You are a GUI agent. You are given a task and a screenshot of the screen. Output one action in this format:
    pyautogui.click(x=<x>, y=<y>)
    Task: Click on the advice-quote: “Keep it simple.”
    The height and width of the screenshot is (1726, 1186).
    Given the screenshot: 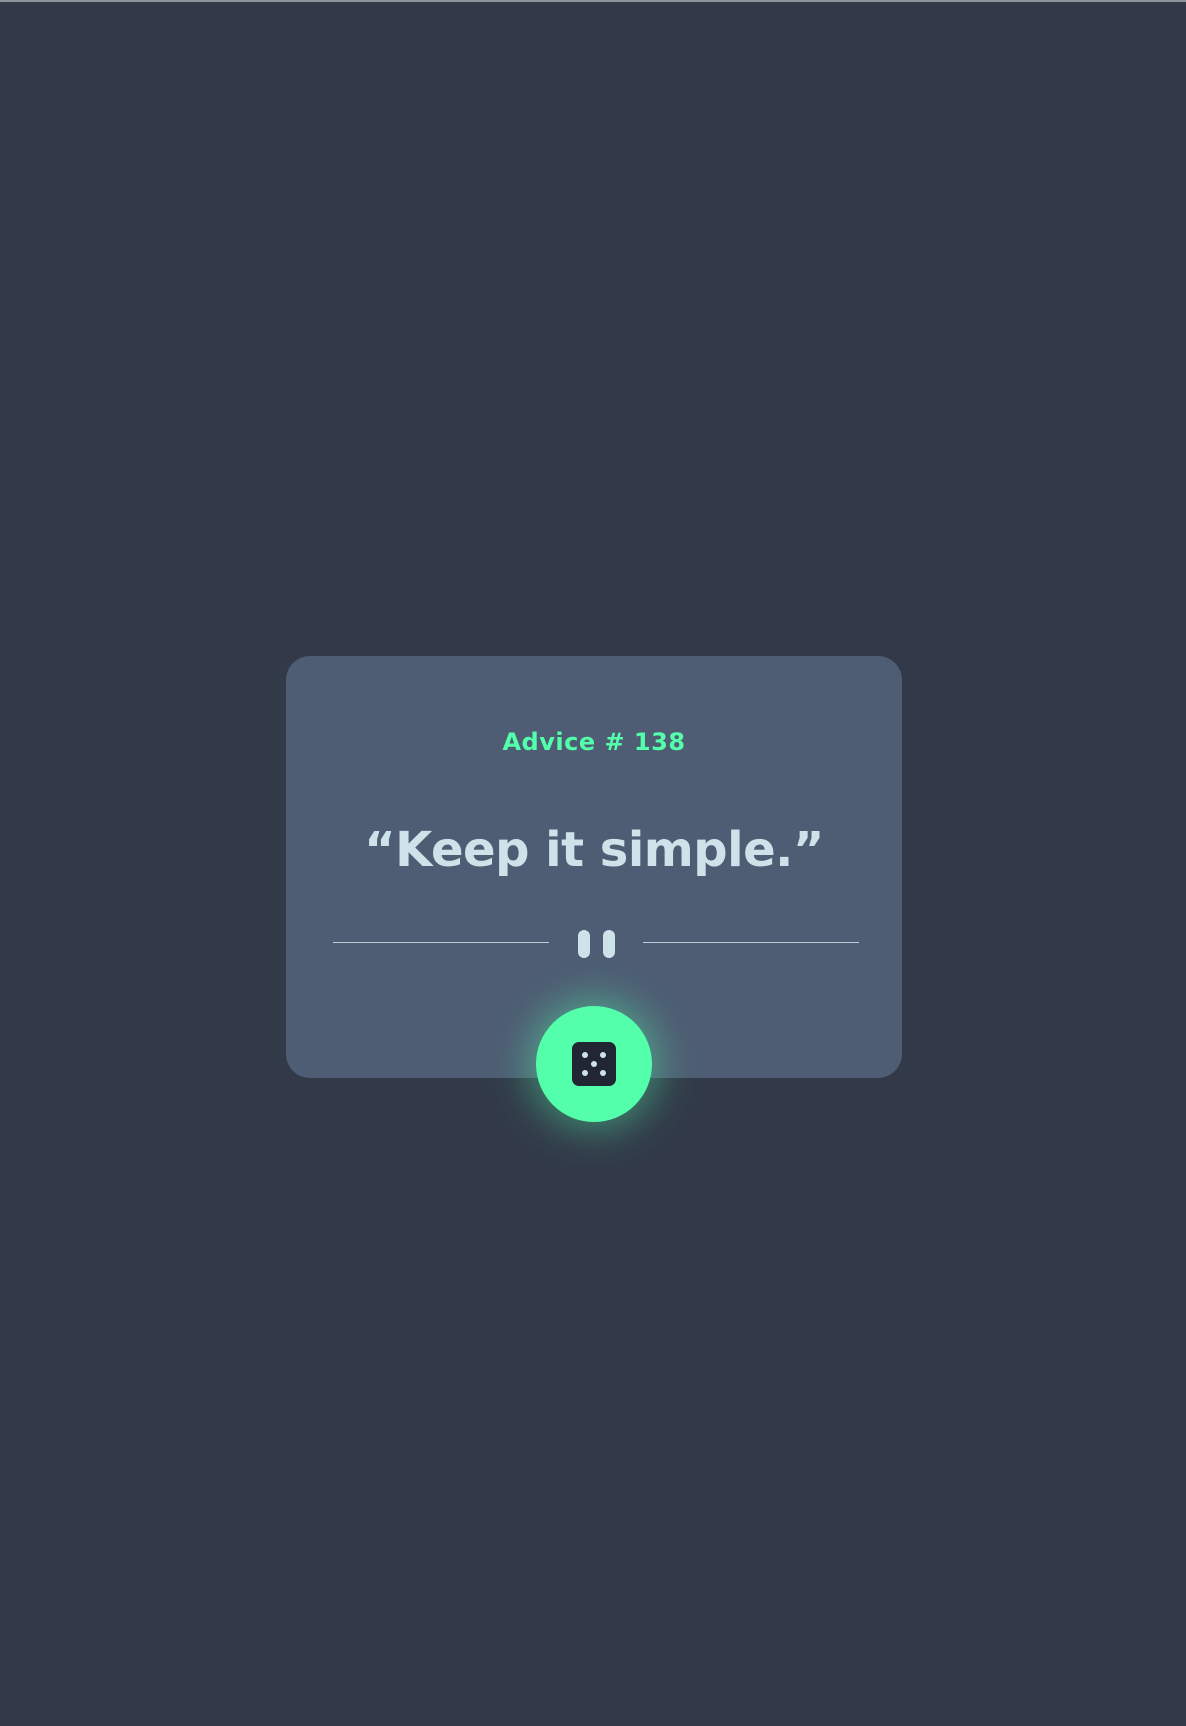 What is the action you would take?
    pyautogui.click(x=594, y=850)
    